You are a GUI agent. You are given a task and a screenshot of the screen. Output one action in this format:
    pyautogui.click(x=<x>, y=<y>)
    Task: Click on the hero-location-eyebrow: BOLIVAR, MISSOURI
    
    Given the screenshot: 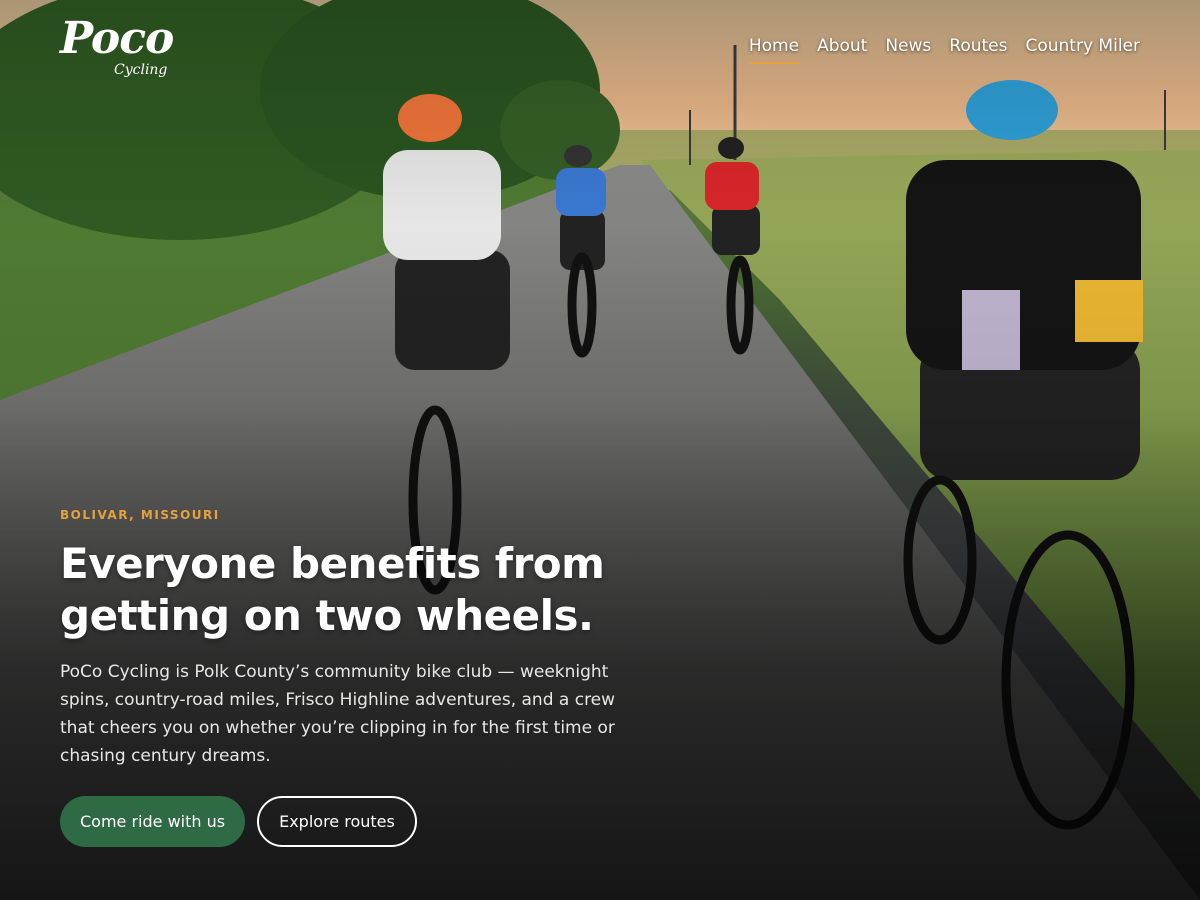 What is the action you would take?
    pyautogui.click(x=140, y=515)
    